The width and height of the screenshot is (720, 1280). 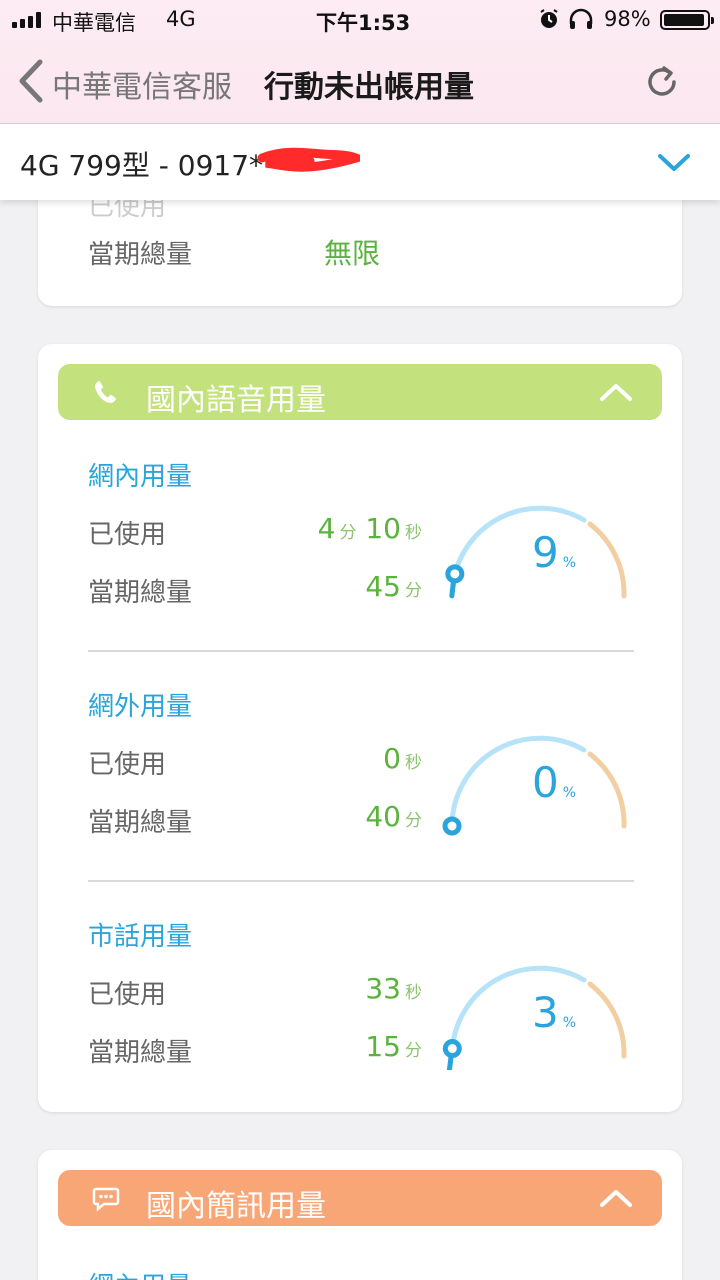 What do you see at coordinates (662, 82) in the screenshot?
I see `refresh-icon` at bounding box center [662, 82].